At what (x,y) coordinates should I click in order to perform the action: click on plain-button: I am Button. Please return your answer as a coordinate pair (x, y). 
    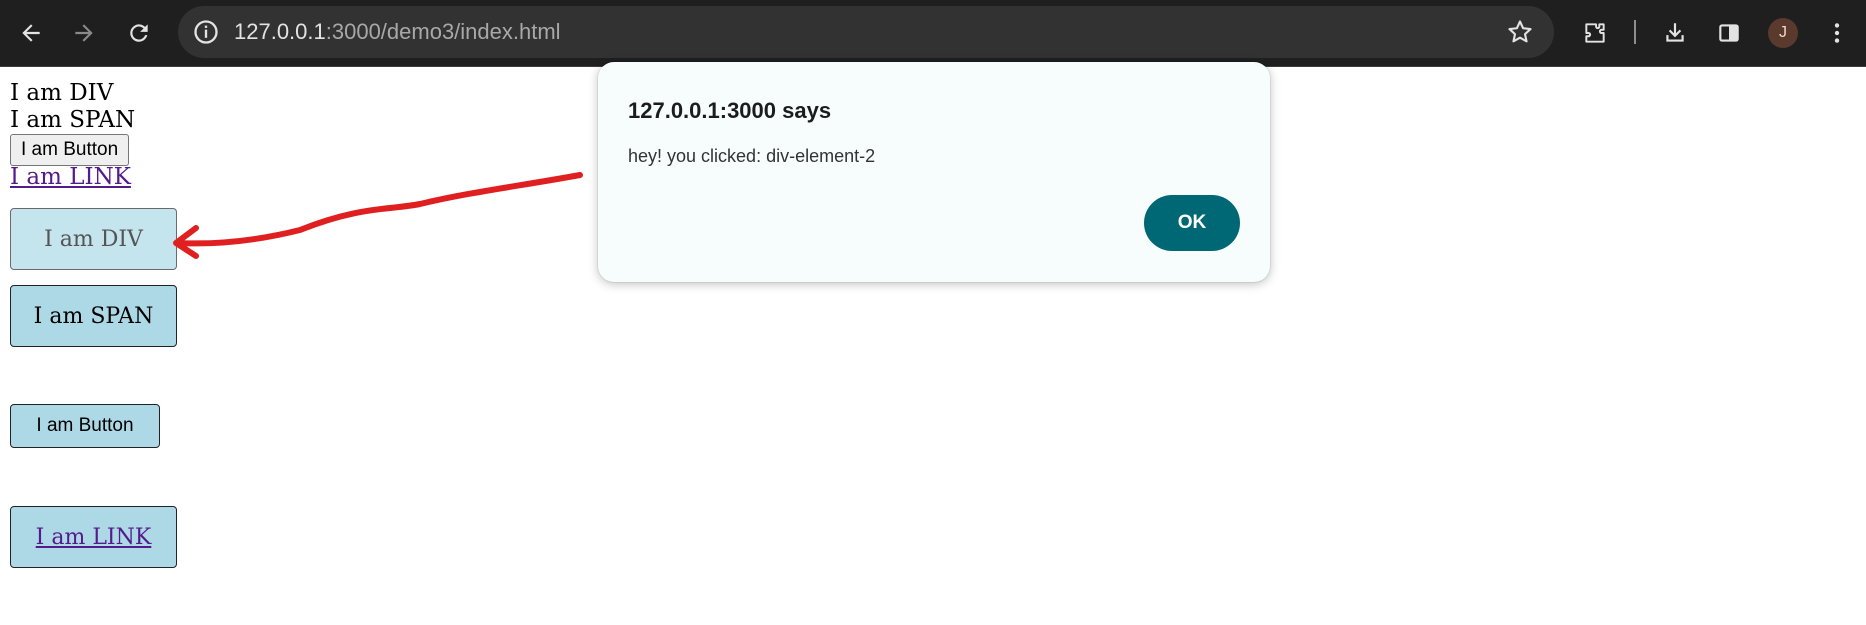
    Looking at the image, I should click on (70, 150).